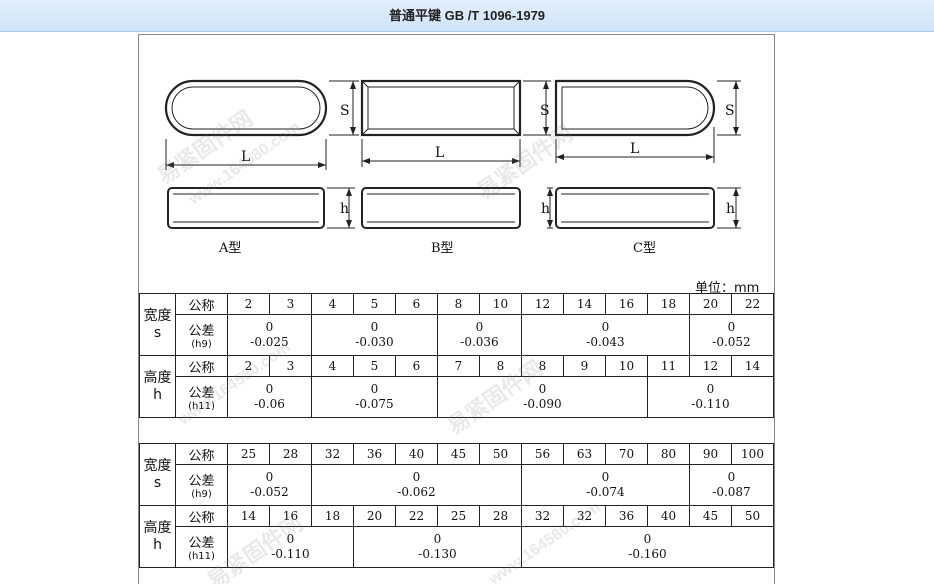 Image resolution: width=934 pixels, height=584 pixels. Describe the element at coordinates (246, 108) in the screenshot. I see `type-a-top-outline` at that location.